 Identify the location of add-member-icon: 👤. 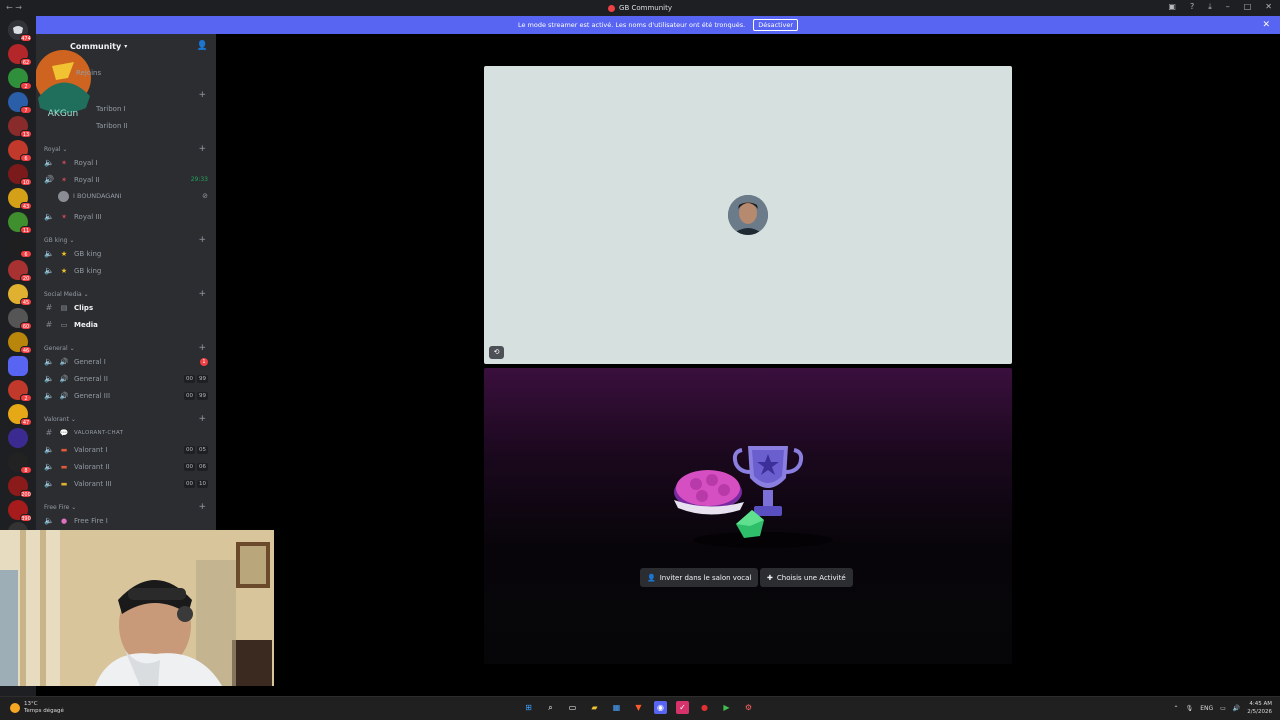
(202, 46).